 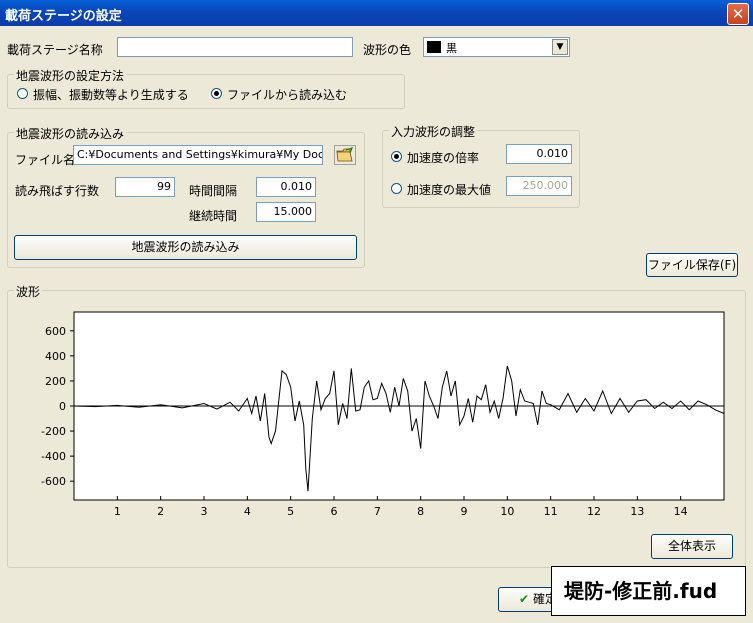 I want to click on y-tick-label: -400, so click(x=53, y=456).